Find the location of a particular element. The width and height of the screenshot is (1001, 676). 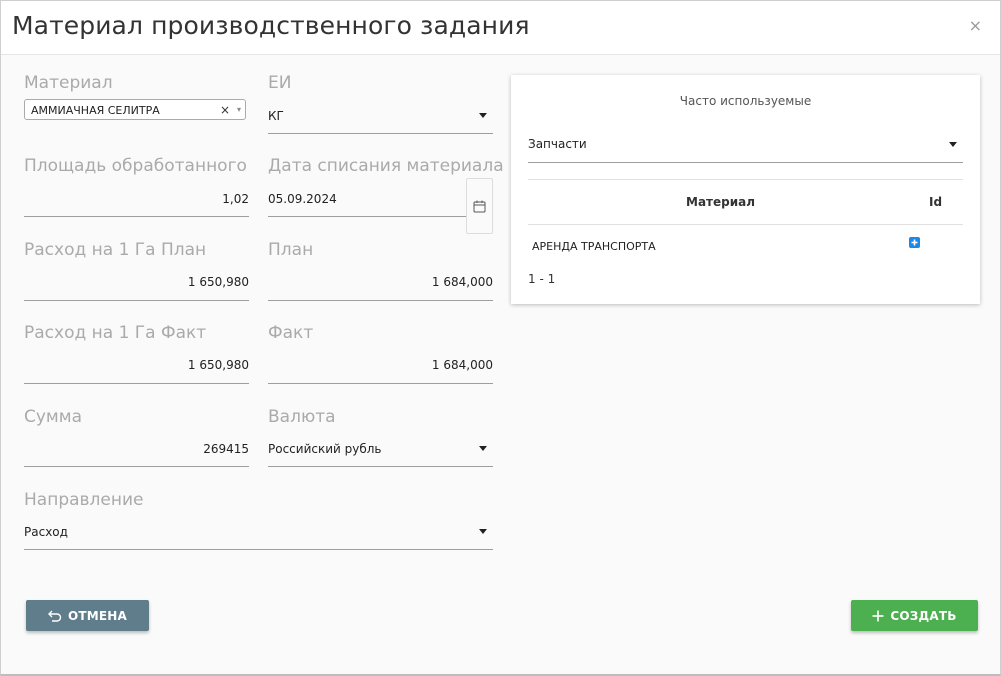

rate-fact-value: 1 650,980 is located at coordinates (218, 365).